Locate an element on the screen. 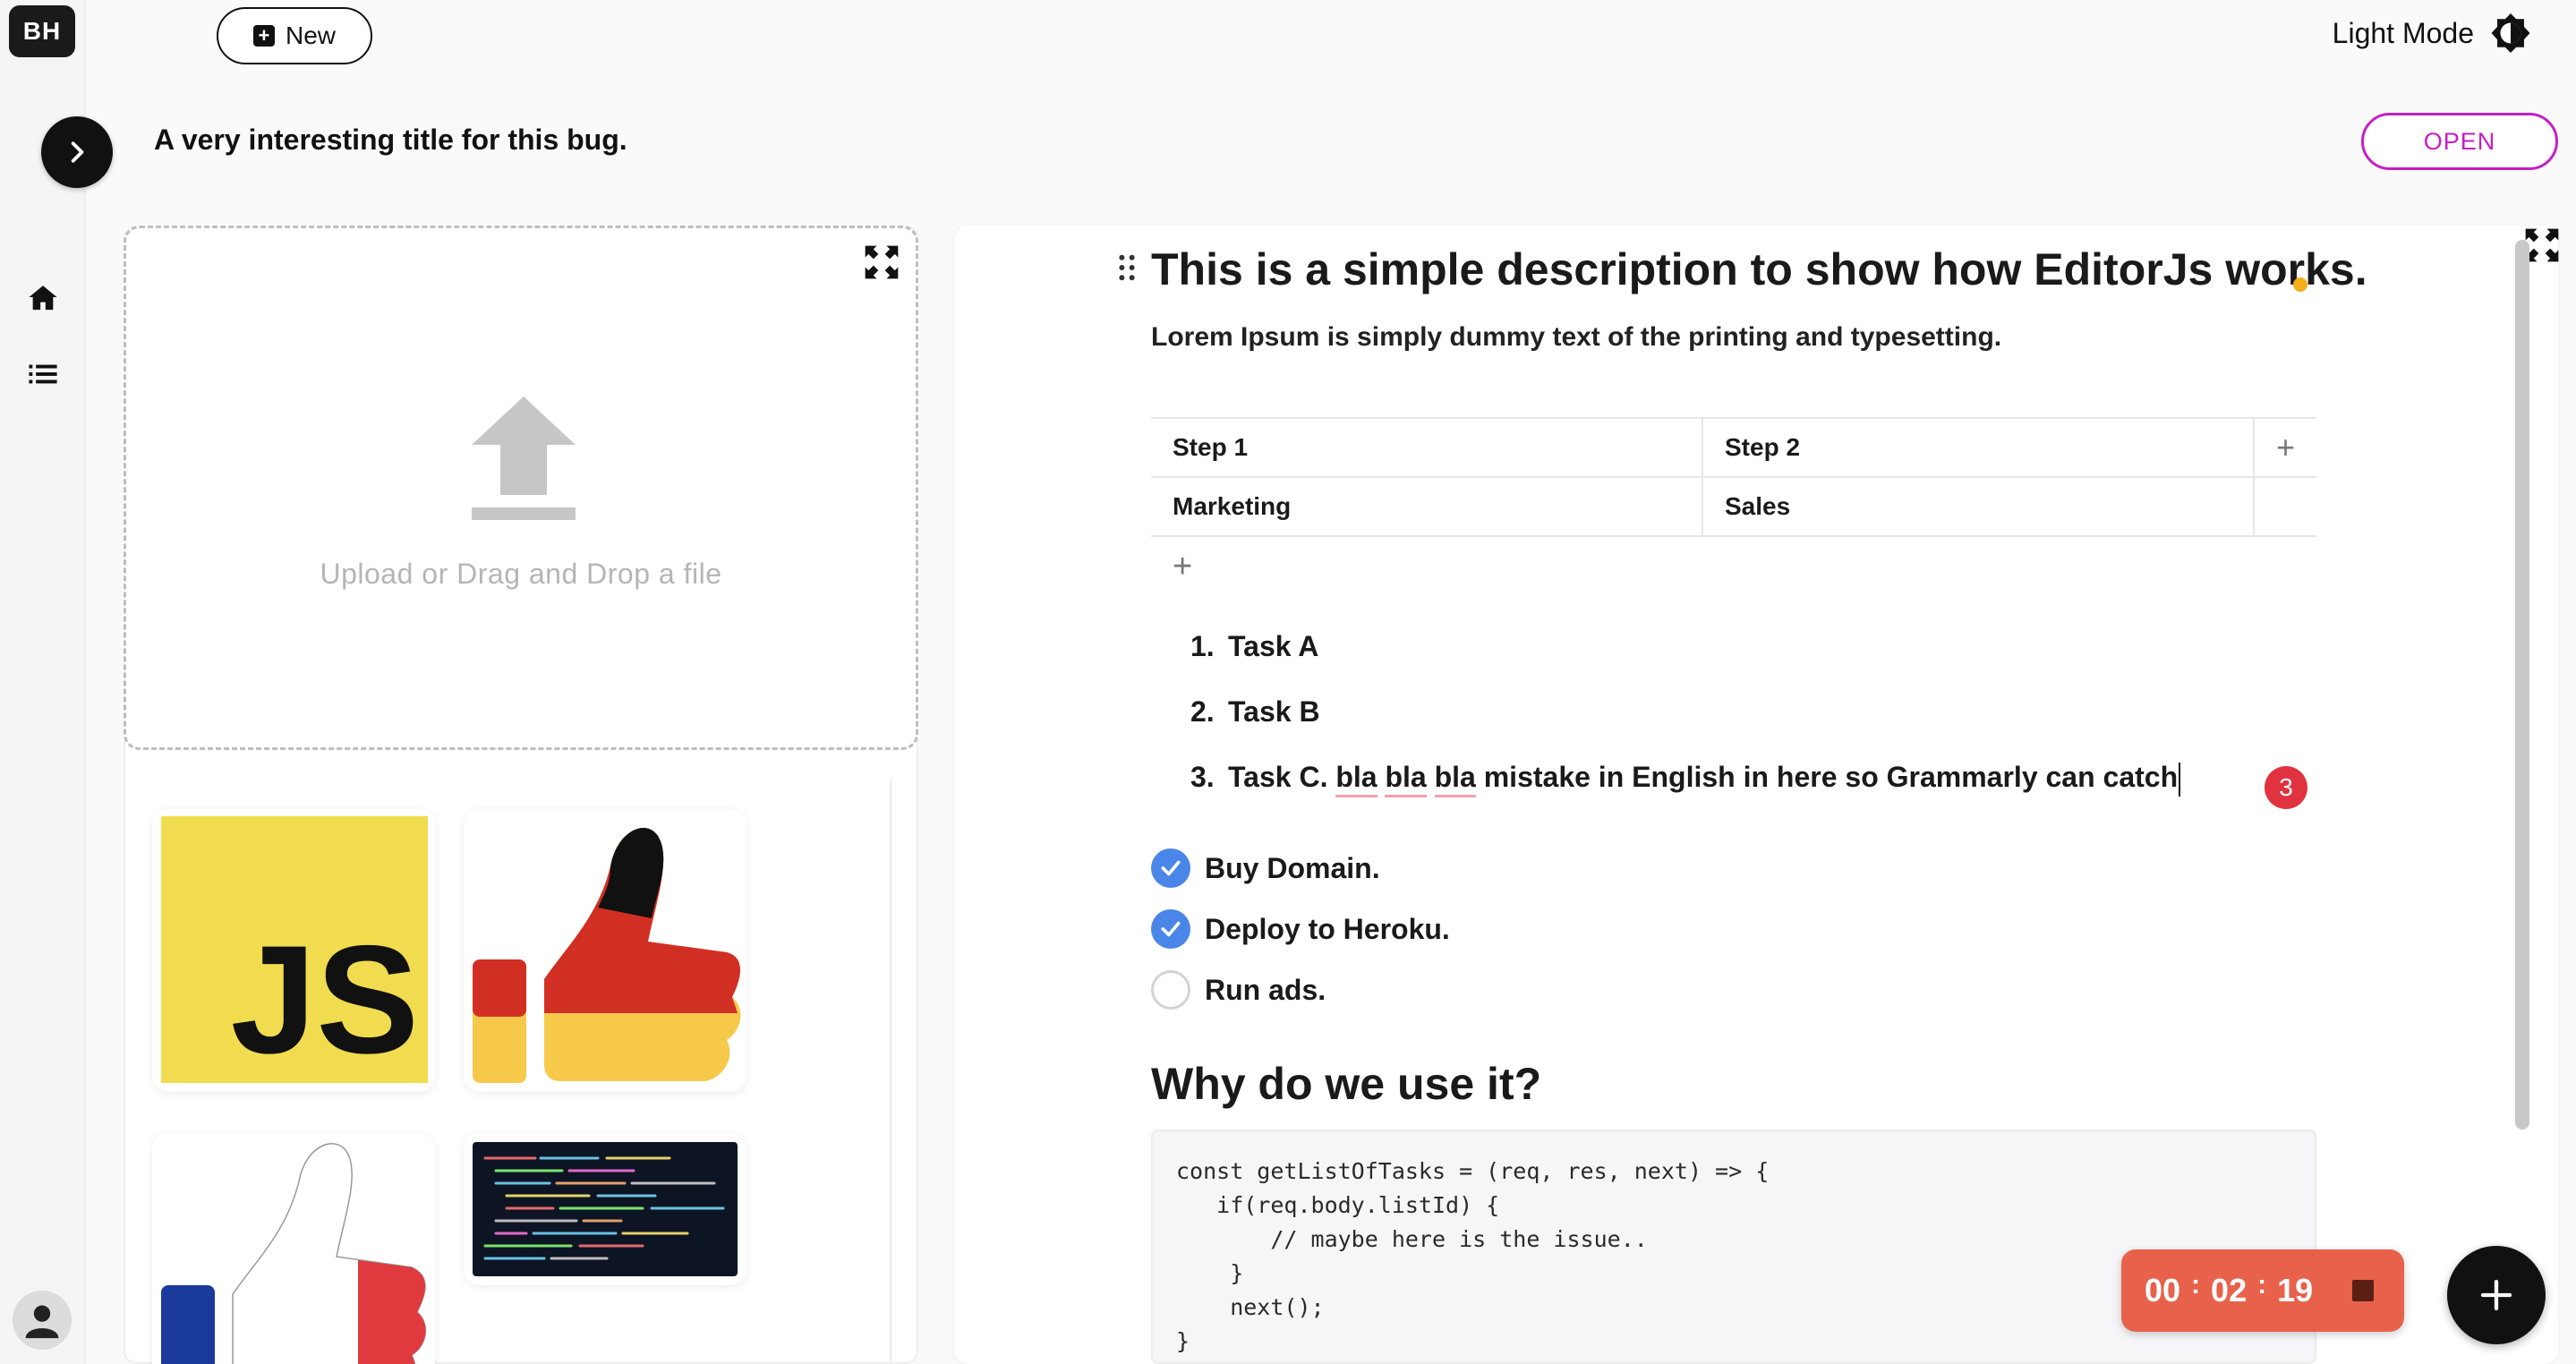 The image size is (2576, 1364). upload-dropzone: Upload or Drag and Drop a file is located at coordinates (521, 488).